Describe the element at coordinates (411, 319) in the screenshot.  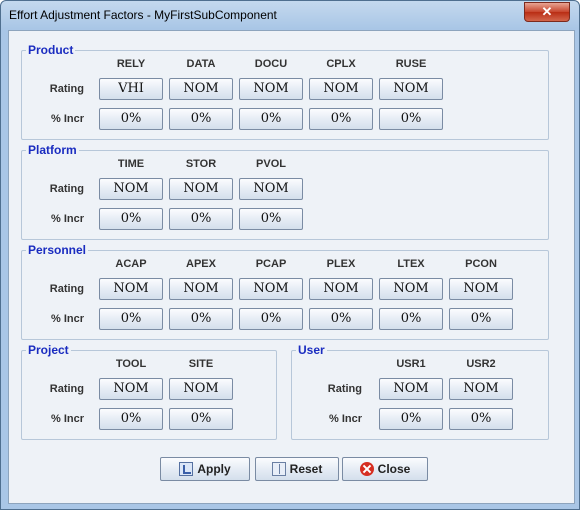
I see `ltex-incr-button: 0%` at that location.